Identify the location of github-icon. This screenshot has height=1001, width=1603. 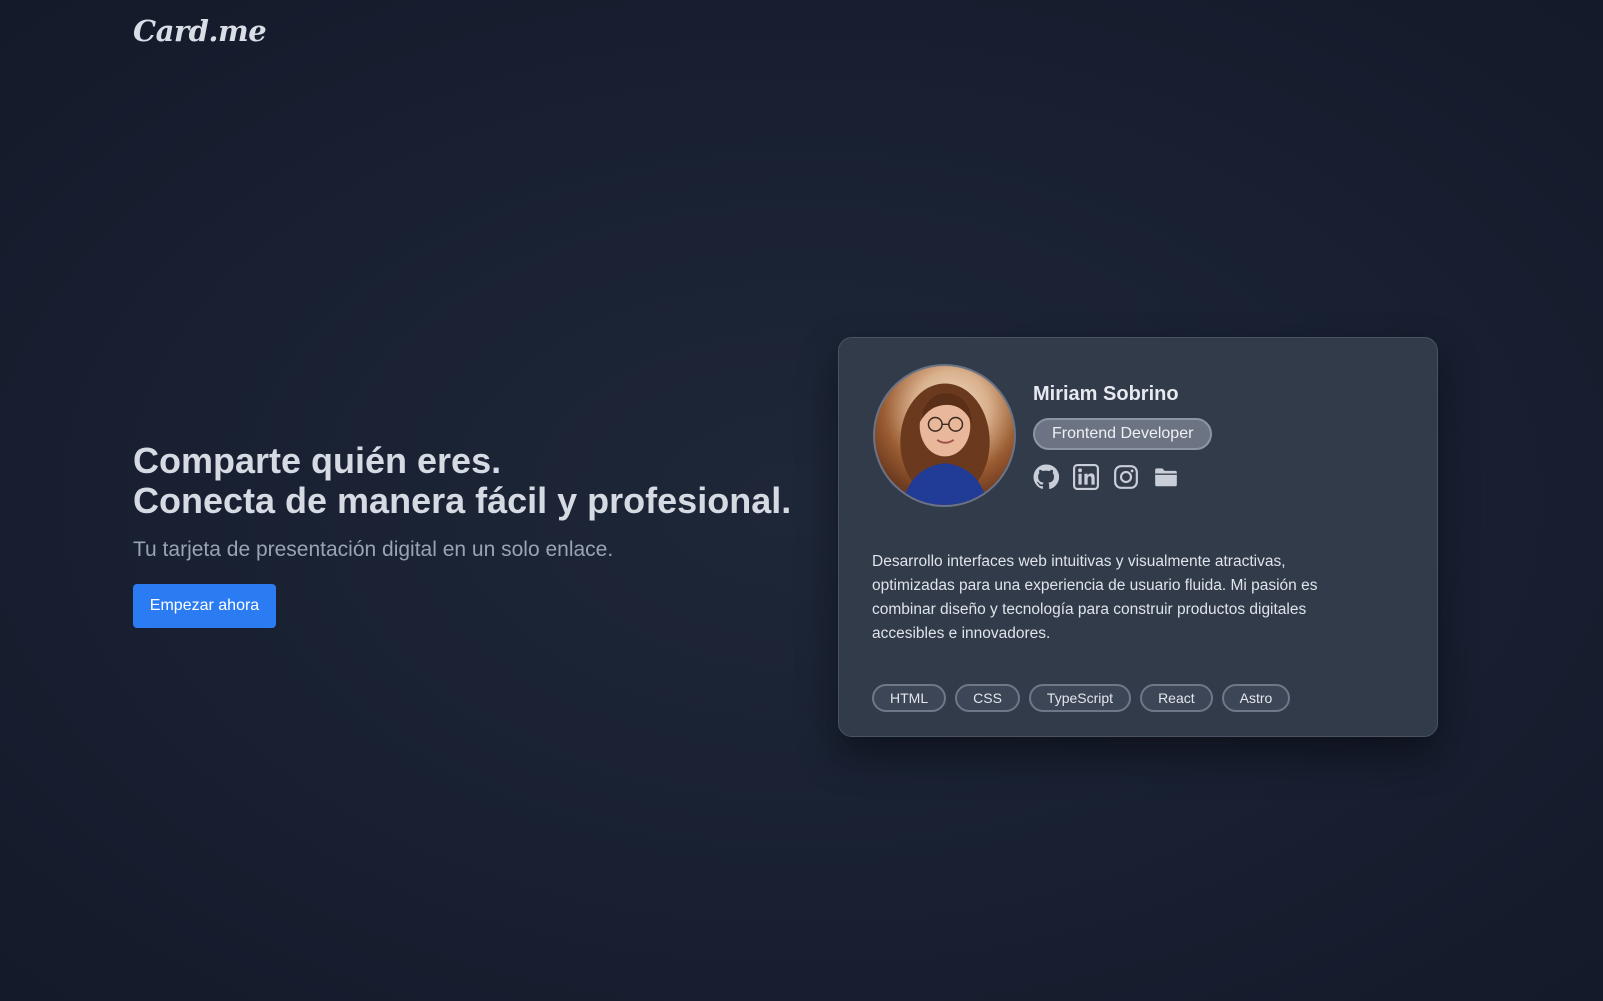
(1046, 477).